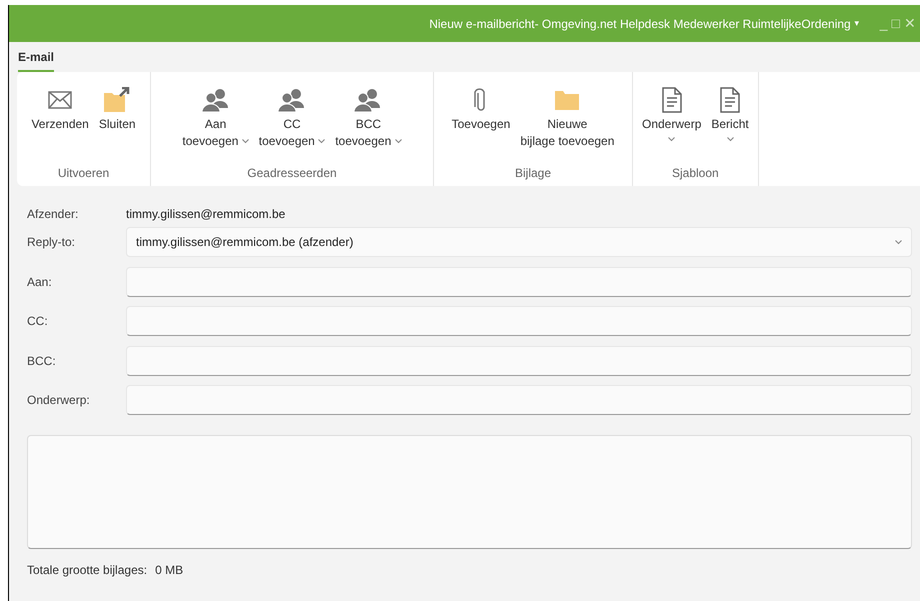 The height and width of the screenshot is (601, 920). What do you see at coordinates (206, 214) in the screenshot?
I see `sender-address: timmy.gilissen@remmicom.be` at bounding box center [206, 214].